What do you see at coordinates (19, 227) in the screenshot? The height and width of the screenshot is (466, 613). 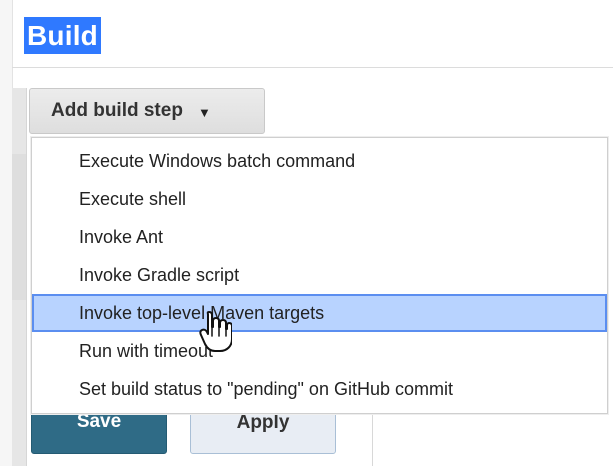 I see `left-gutter-shadow` at bounding box center [19, 227].